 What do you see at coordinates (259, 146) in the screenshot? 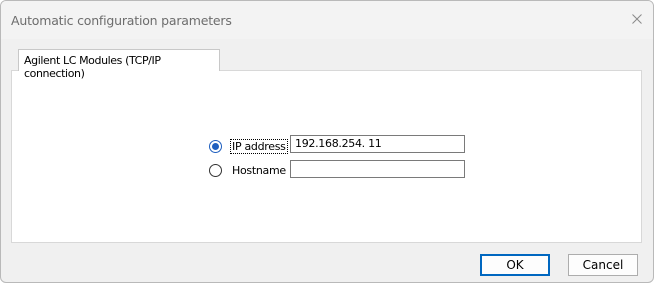
I see `ip-address-label: IP address` at bounding box center [259, 146].